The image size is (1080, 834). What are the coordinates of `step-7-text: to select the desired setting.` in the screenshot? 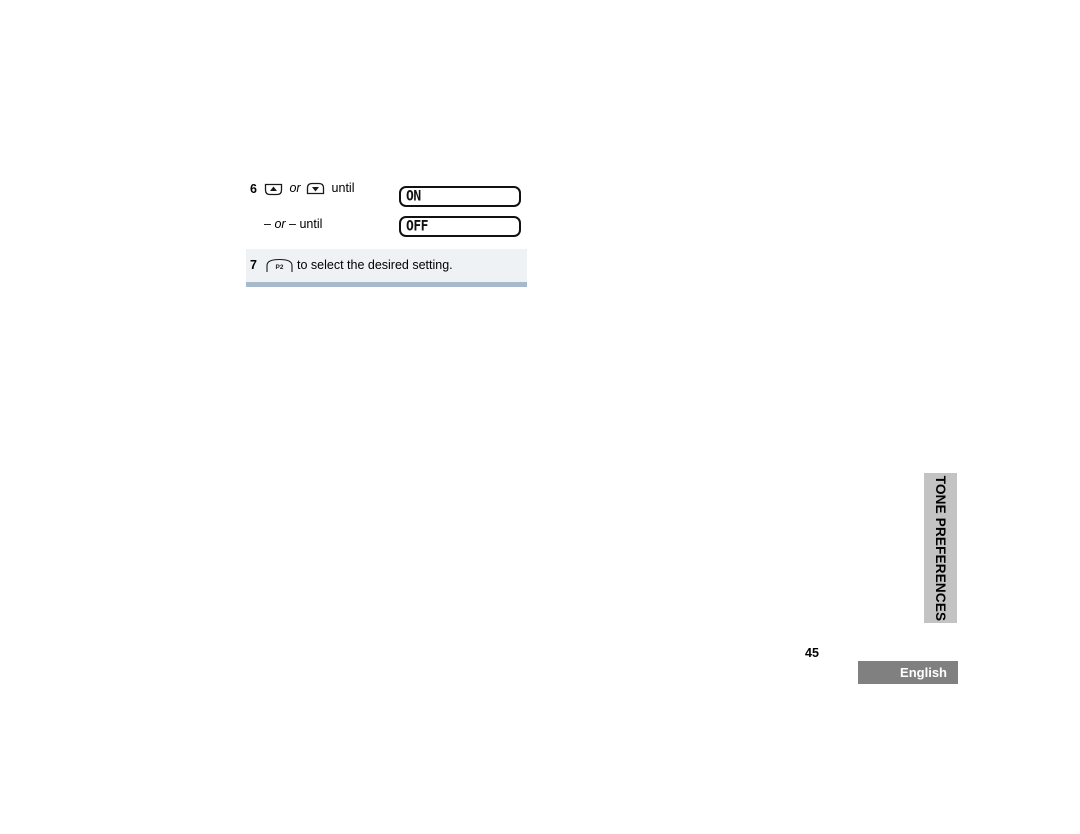 It's located at (375, 265).